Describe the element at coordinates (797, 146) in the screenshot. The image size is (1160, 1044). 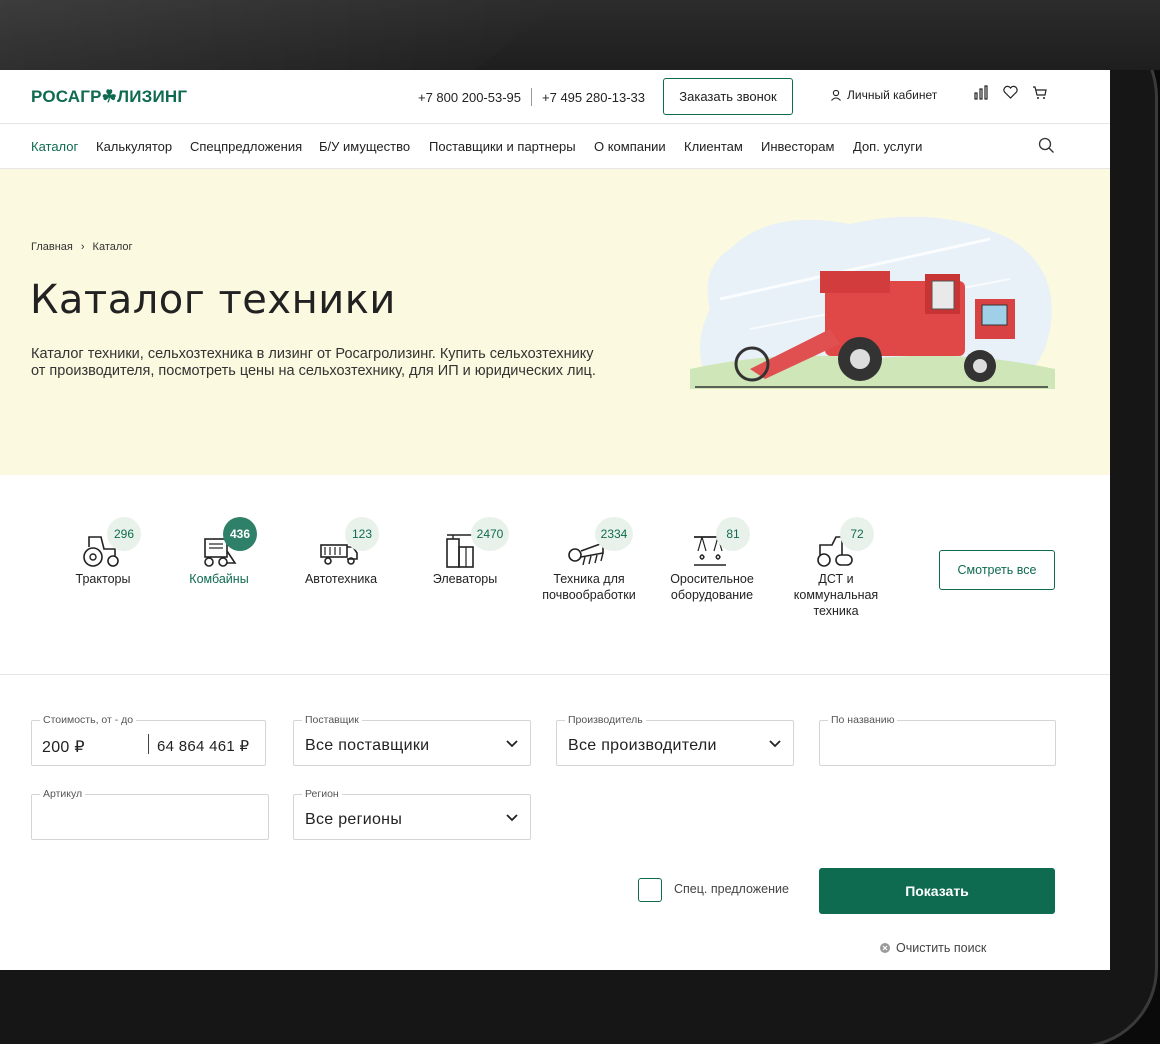
I see `nav-item-investors: Инвесторам` at that location.